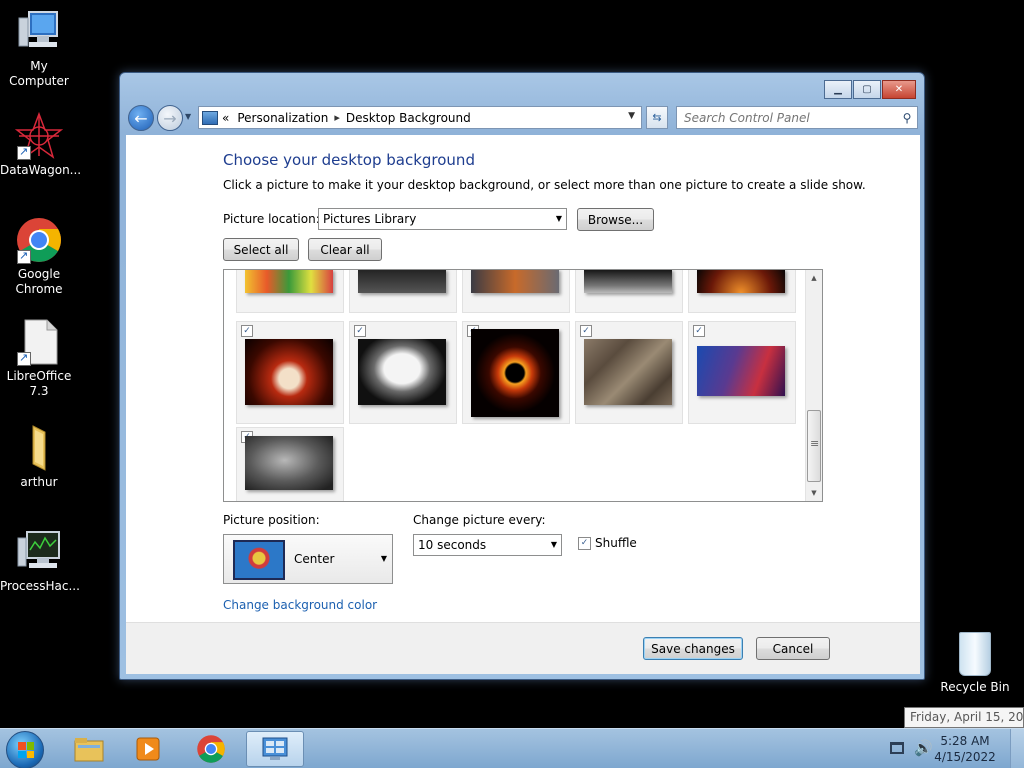 The width and height of the screenshot is (1024, 768). What do you see at coordinates (793, 648) in the screenshot?
I see `cancel-button: Cancel` at bounding box center [793, 648].